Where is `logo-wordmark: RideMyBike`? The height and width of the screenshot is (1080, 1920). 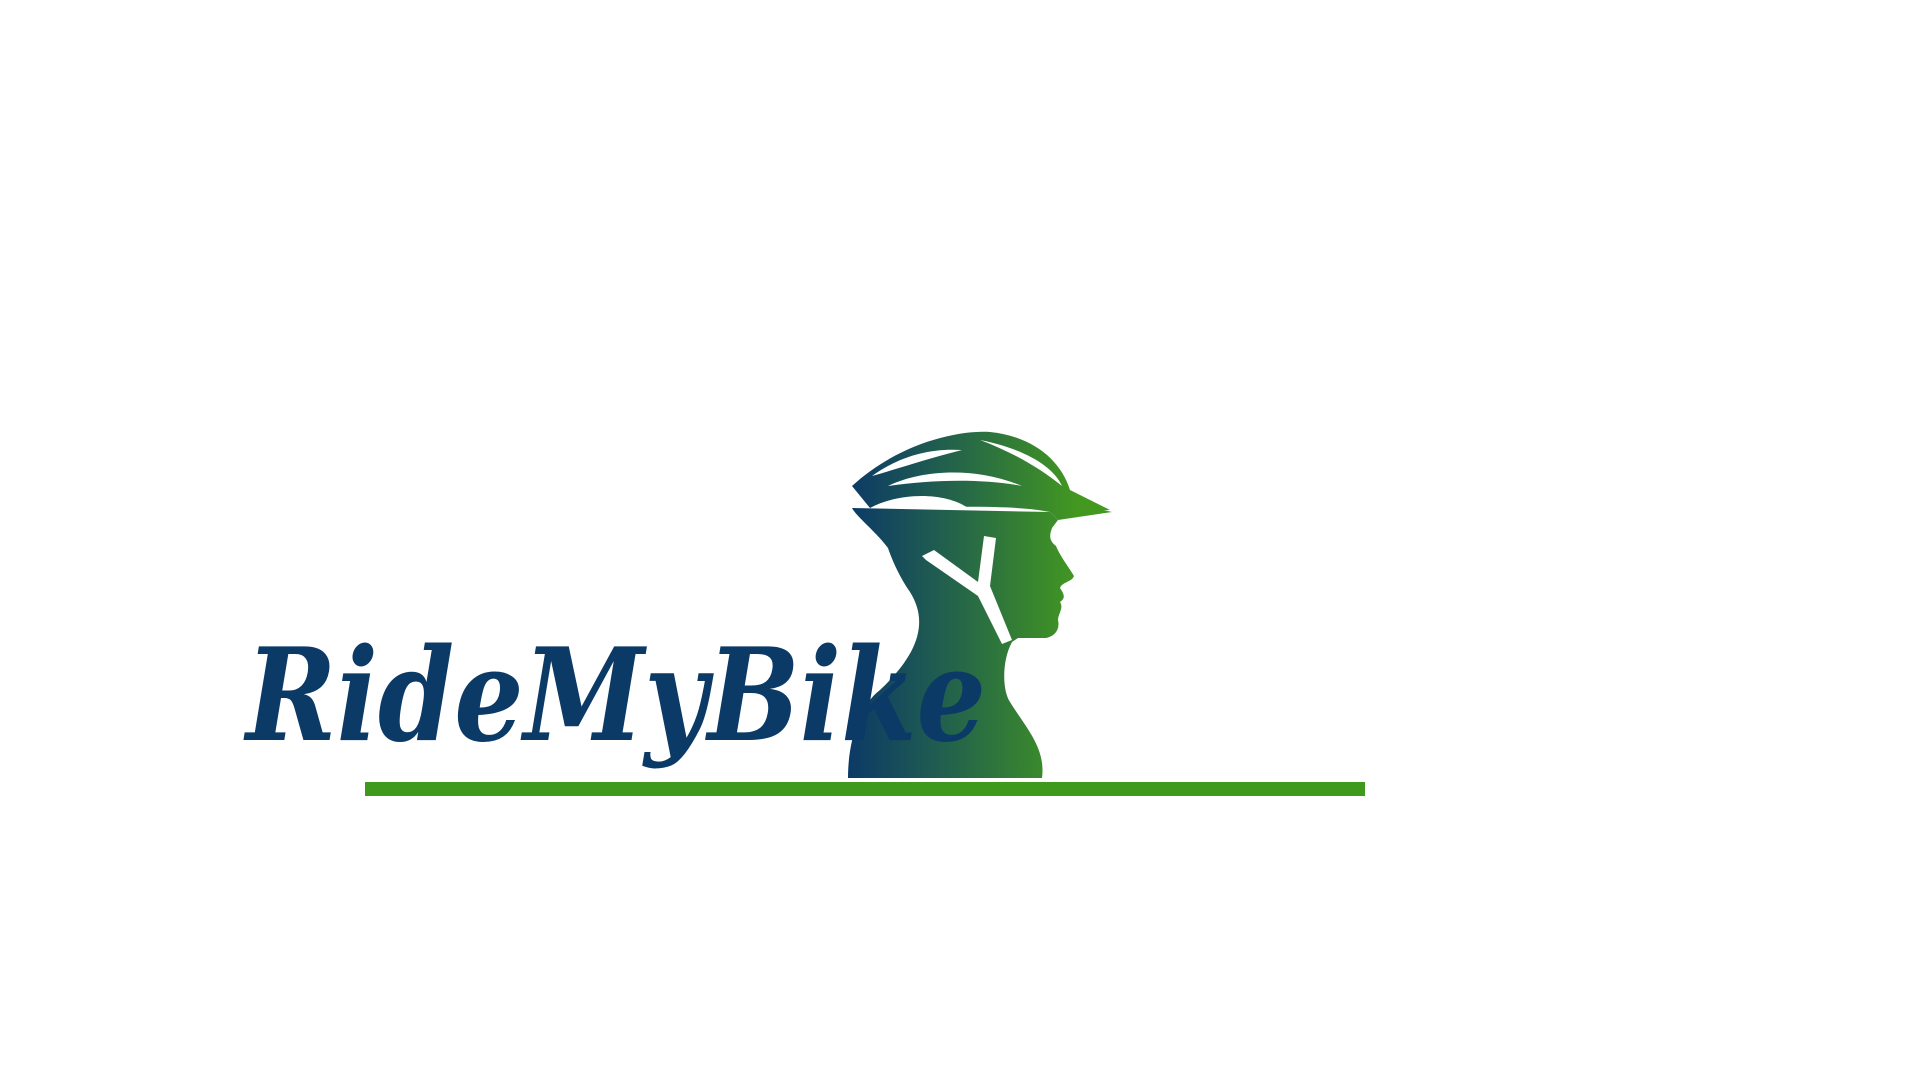 logo-wordmark: RideMyBike is located at coordinates (614, 696).